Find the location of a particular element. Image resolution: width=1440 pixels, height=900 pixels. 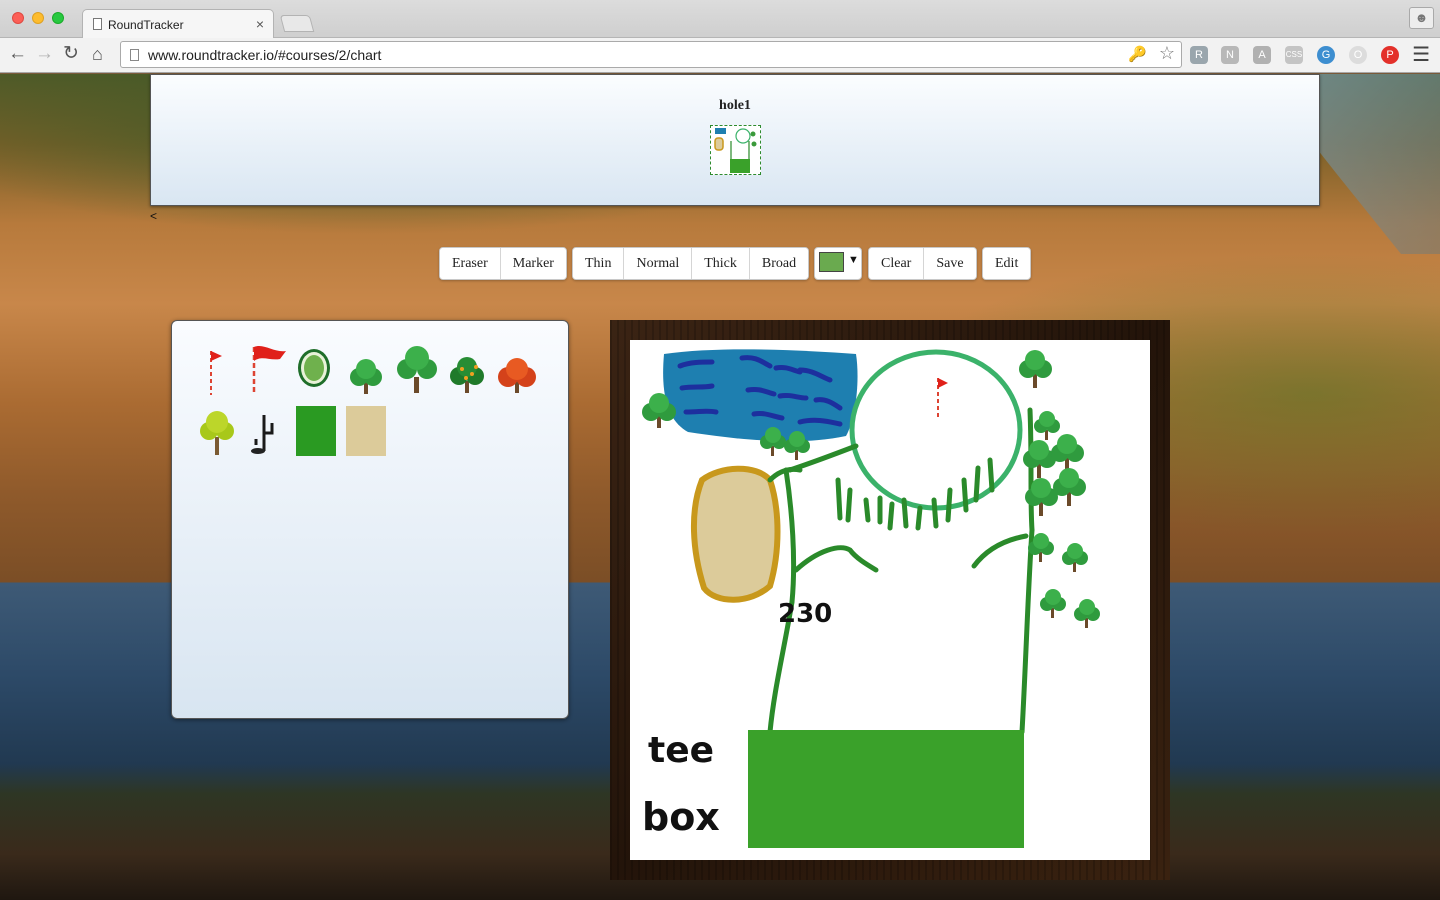

brush-size-group: Thin Normal Thick Broad is located at coordinates (691, 263).